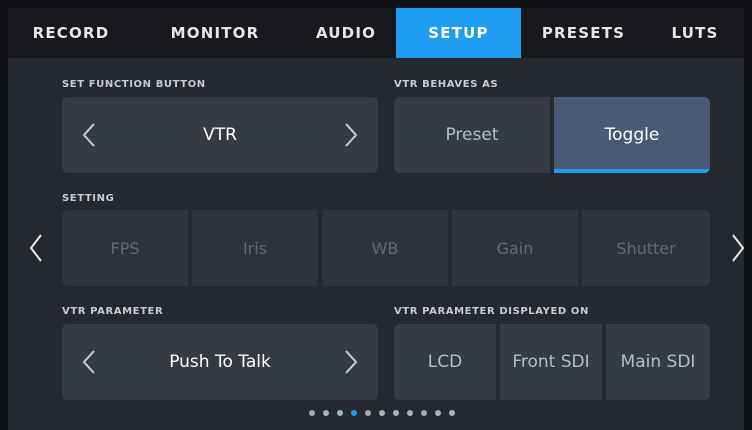 The height and width of the screenshot is (430, 752). I want to click on set-function-next-button, so click(351, 135).